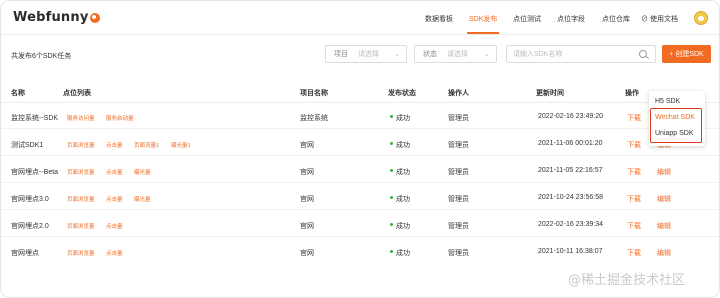  What do you see at coordinates (51, 17) in the screenshot?
I see `logo-text: Webfunny` at bounding box center [51, 17].